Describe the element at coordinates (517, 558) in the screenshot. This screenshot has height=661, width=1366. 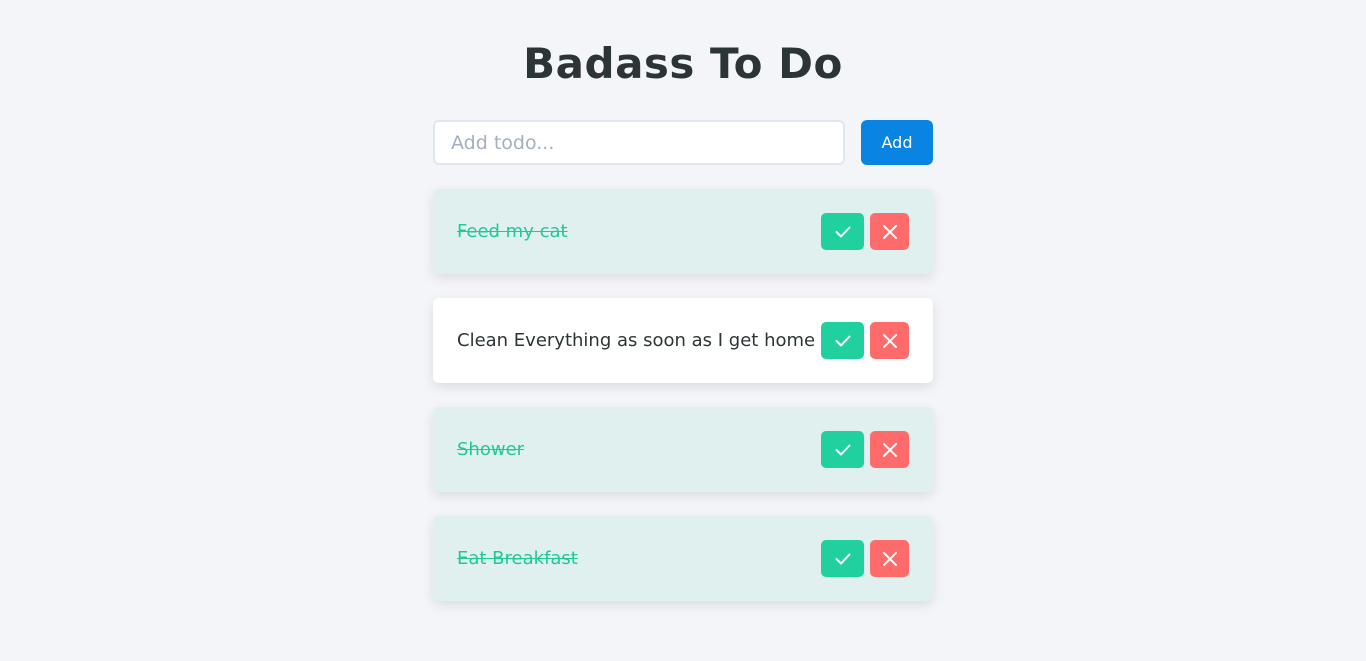
I see `todo-text: Eat Breakfast` at that location.